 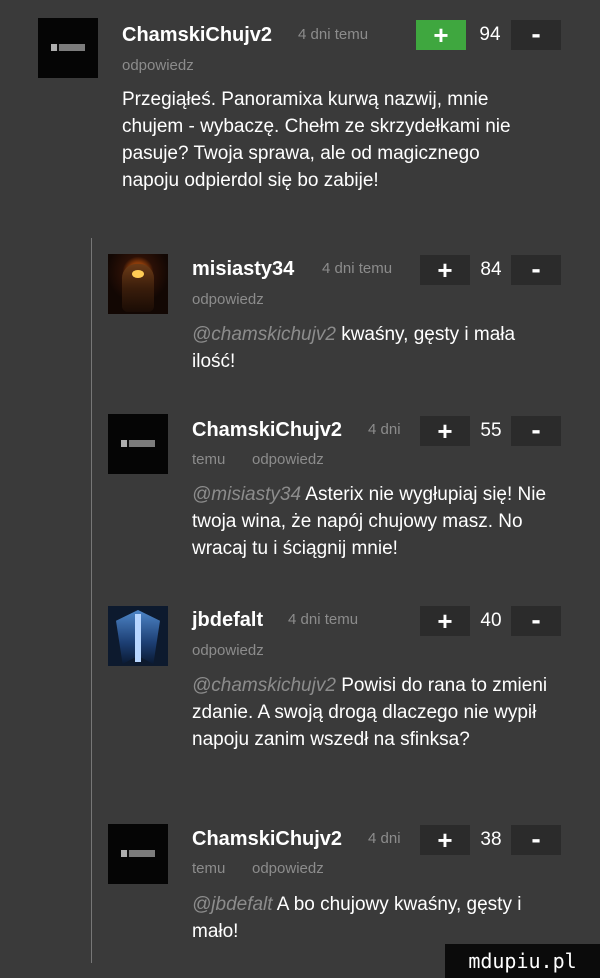 I want to click on username: misiasty34, so click(x=243, y=269).